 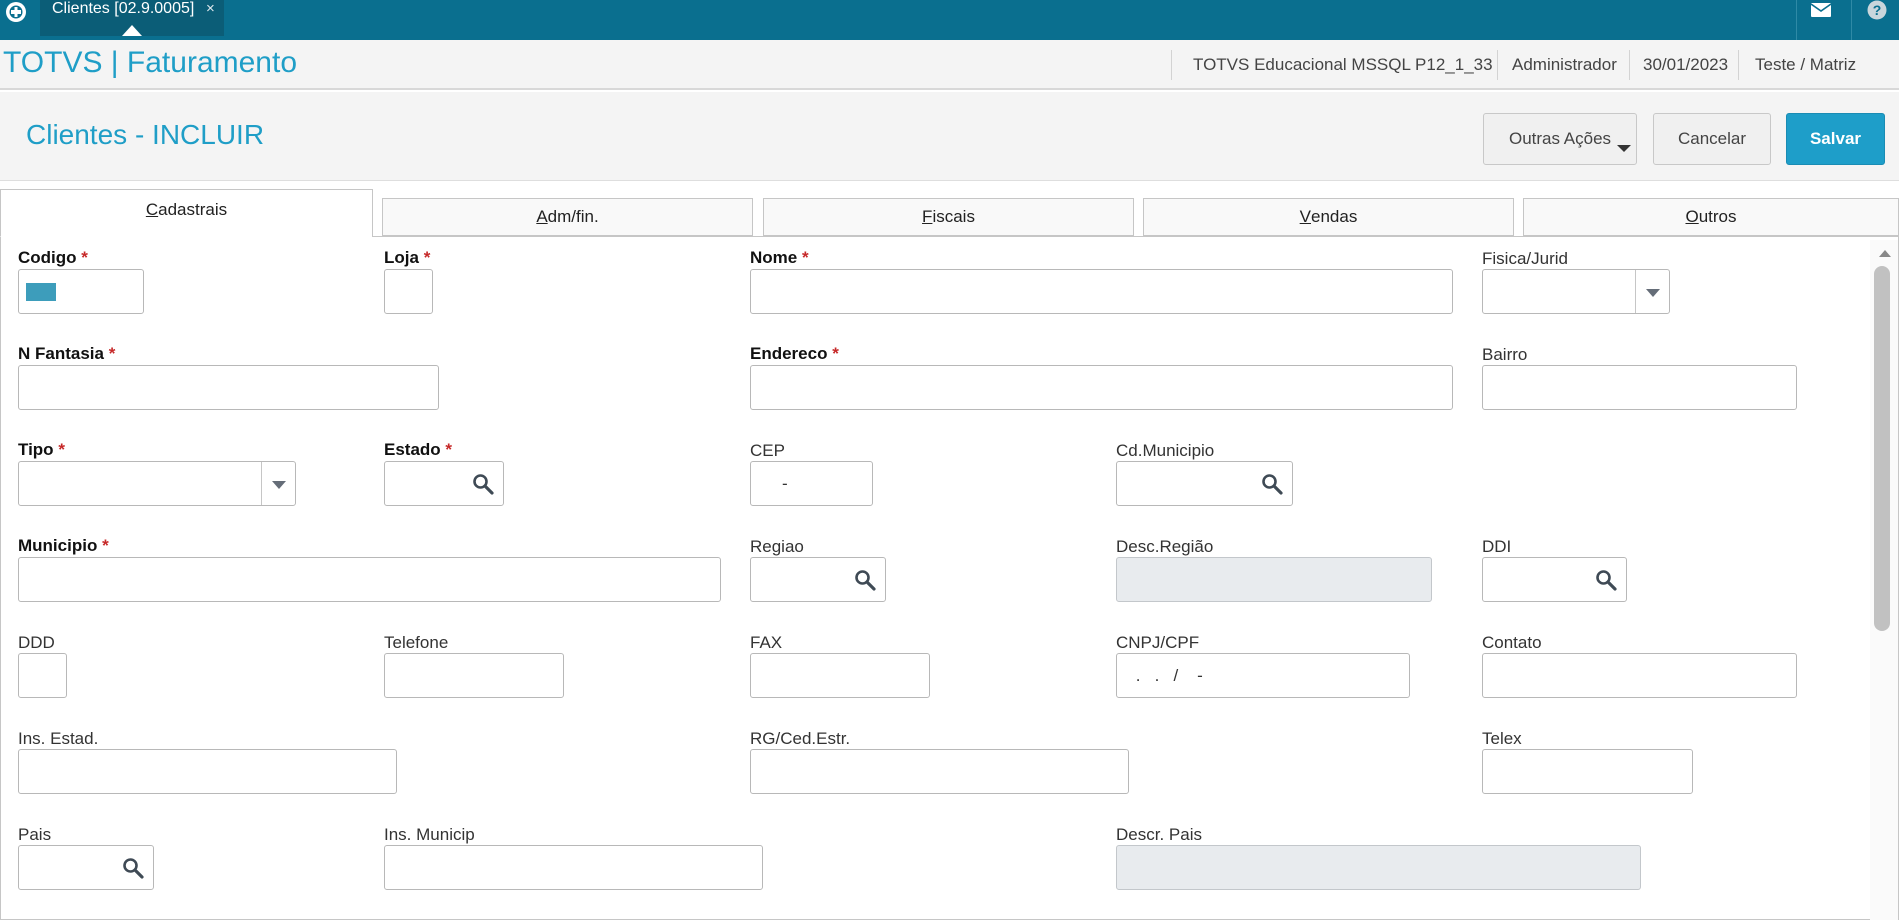 I want to click on rg-ced-estr-input, so click(x=939, y=771).